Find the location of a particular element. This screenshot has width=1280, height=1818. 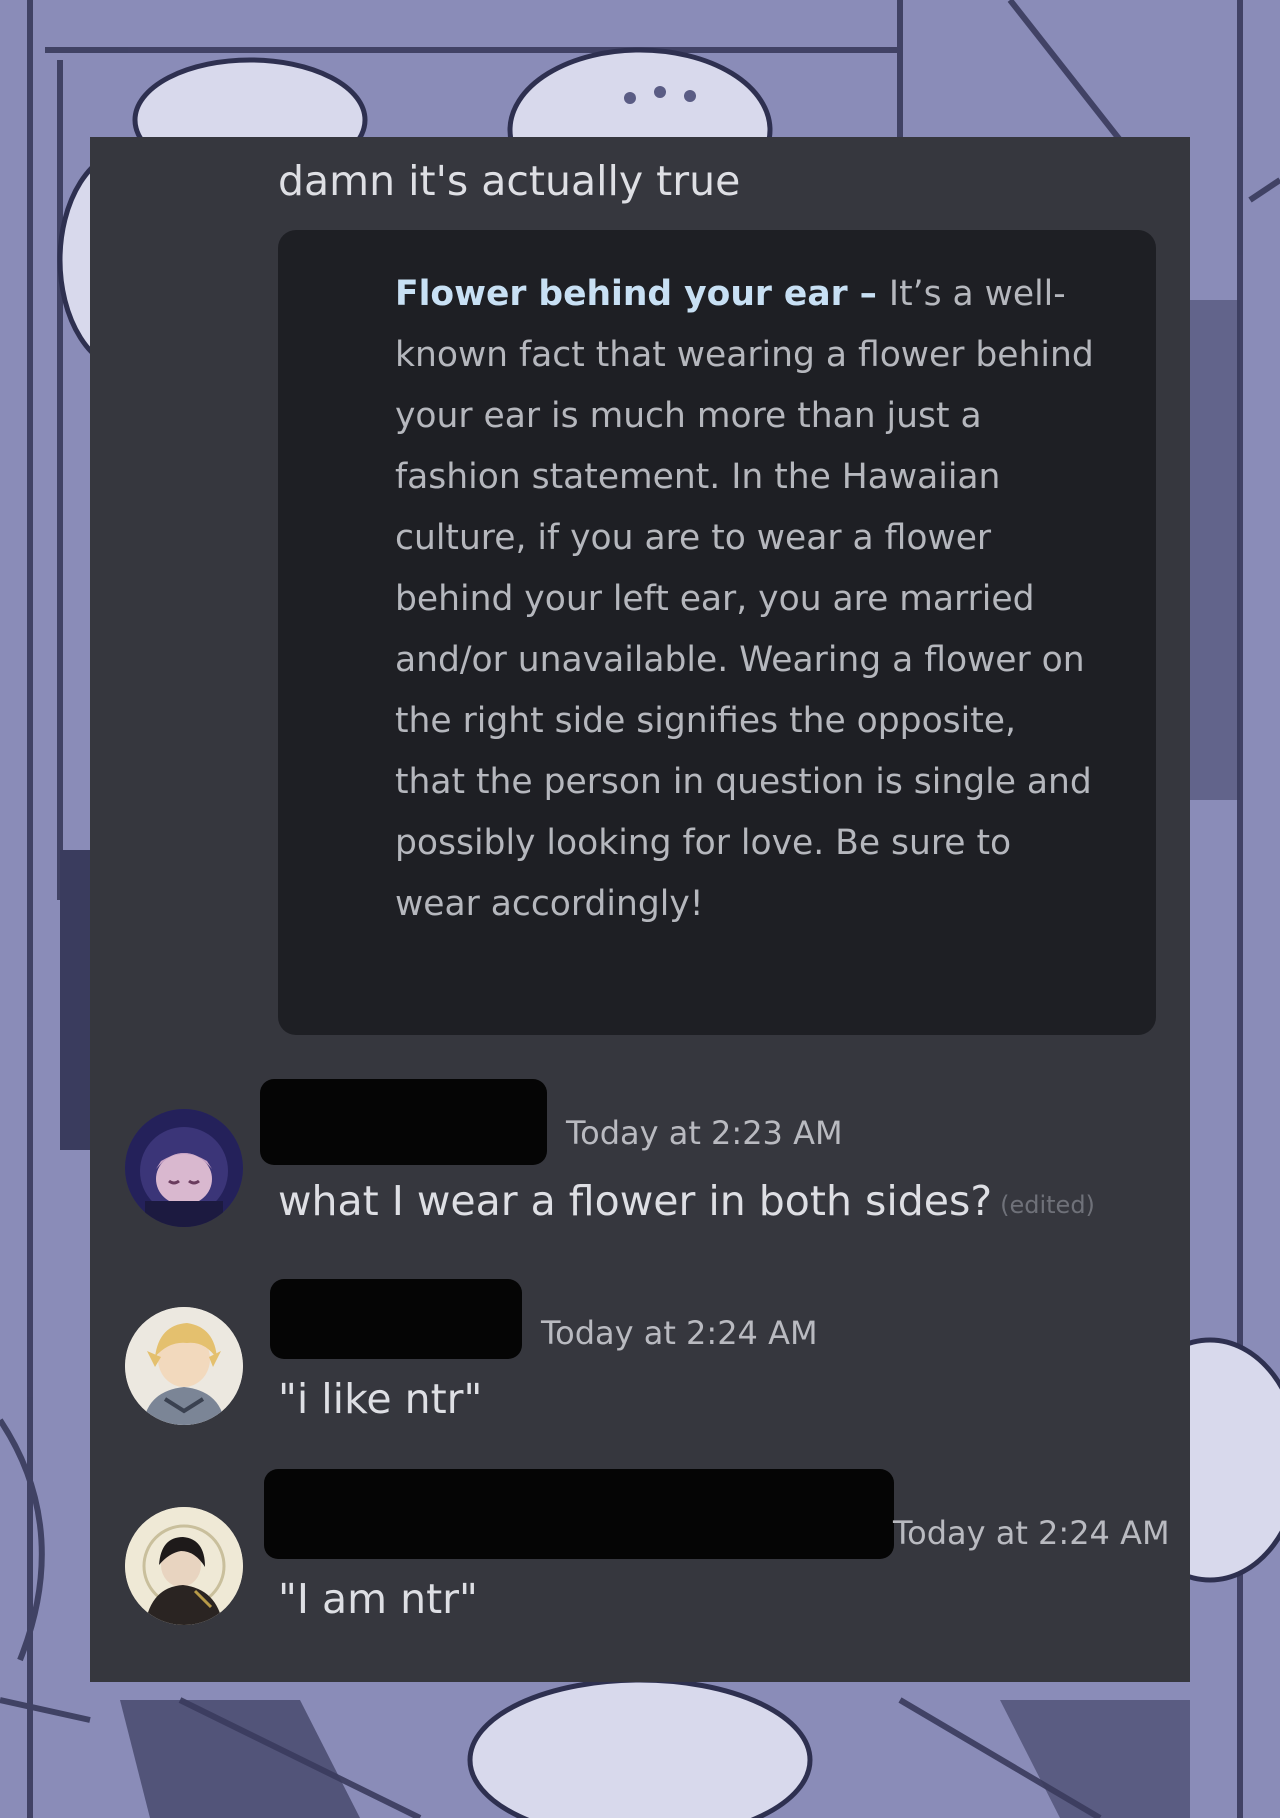

message-text: "i like ntr" is located at coordinates (380, 1399).